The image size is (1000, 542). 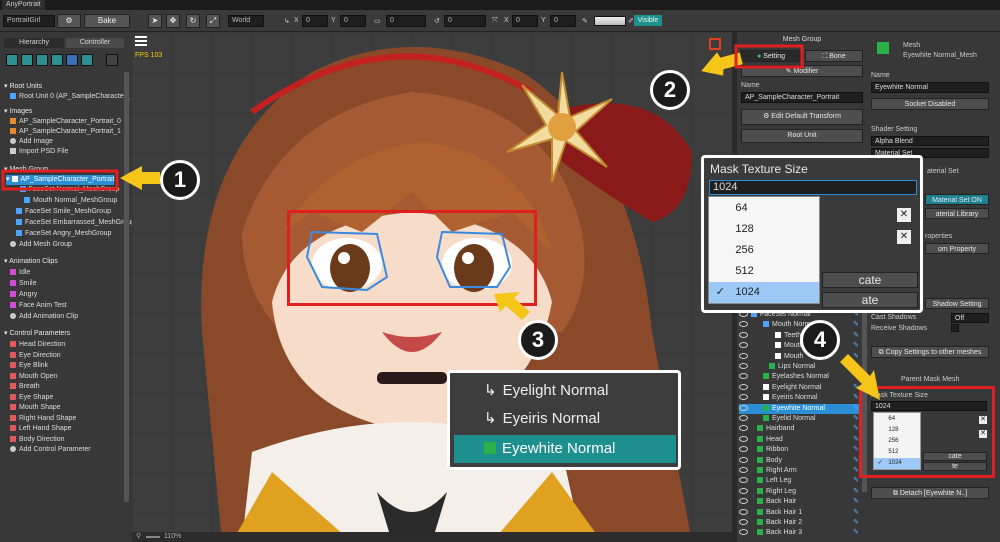 I want to click on callout-1: 1, so click(x=180, y=180).